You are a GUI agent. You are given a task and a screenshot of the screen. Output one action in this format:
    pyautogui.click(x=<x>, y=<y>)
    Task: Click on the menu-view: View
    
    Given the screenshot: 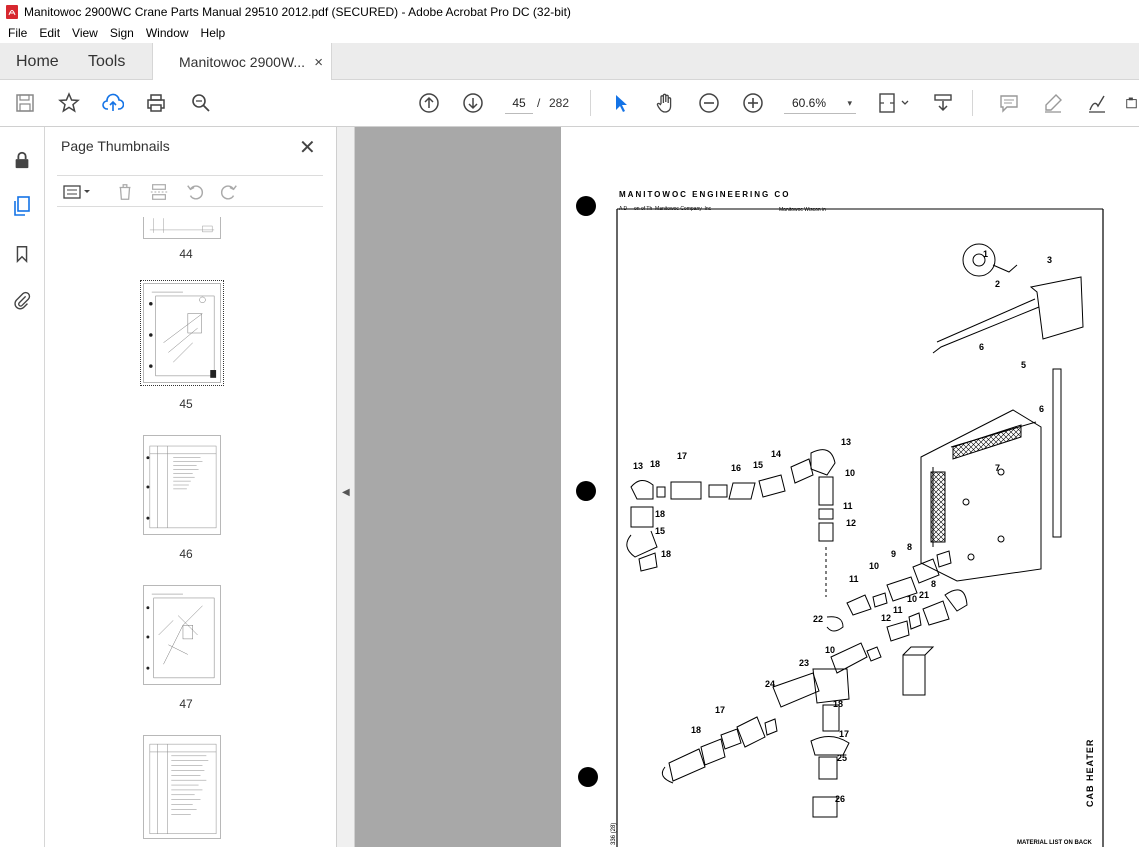 What is the action you would take?
    pyautogui.click(x=85, y=33)
    